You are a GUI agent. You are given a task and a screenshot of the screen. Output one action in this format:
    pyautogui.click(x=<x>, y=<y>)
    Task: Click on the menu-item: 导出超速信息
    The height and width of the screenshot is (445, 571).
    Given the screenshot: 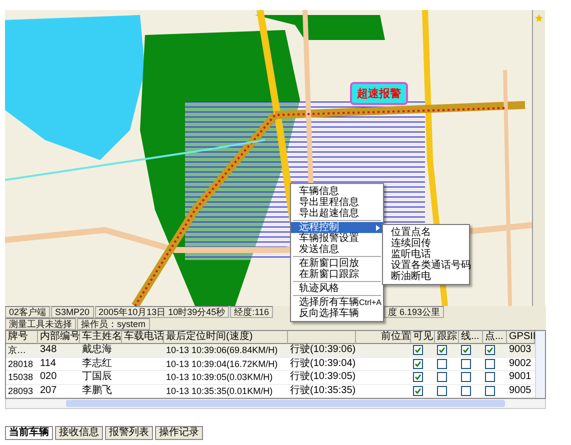 What is the action you would take?
    pyautogui.click(x=337, y=213)
    